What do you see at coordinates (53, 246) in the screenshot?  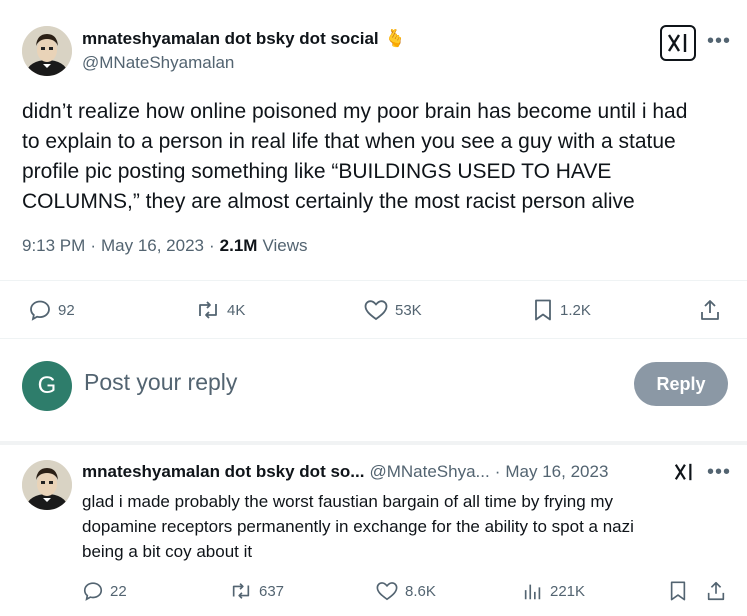 I see `post-time: 9:13 PM` at bounding box center [53, 246].